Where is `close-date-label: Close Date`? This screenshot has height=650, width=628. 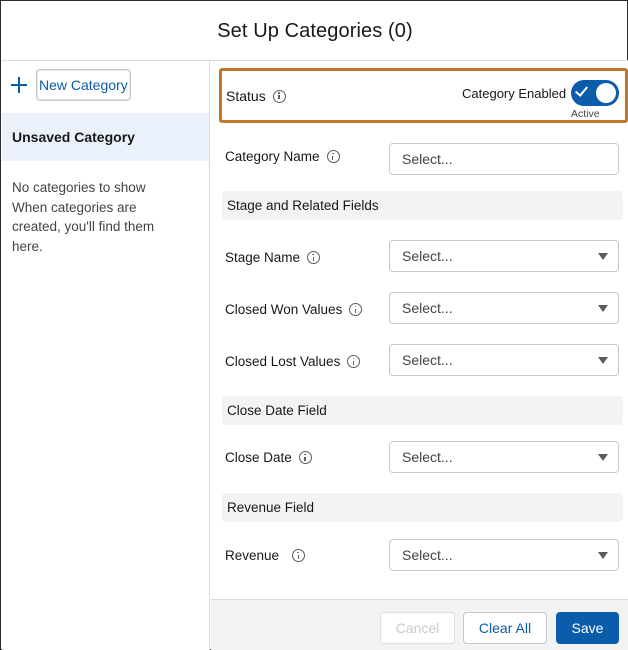 close-date-label: Close Date is located at coordinates (268, 457).